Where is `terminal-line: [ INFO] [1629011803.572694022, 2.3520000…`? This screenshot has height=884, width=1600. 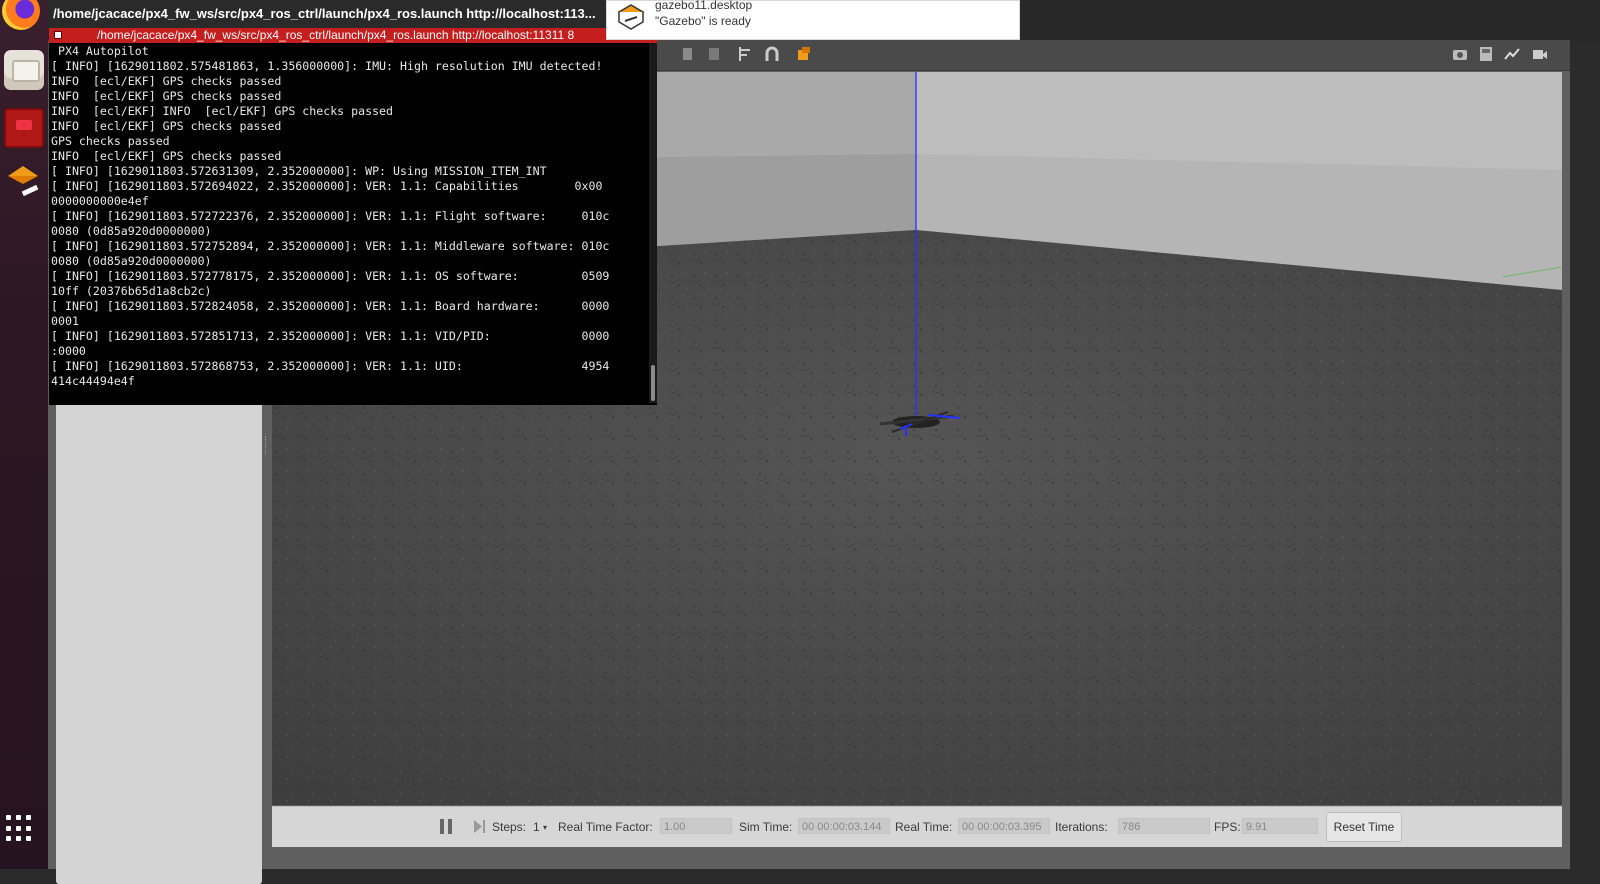 terminal-line: [ INFO] [1629011803.572694022, 2.3520000… is located at coordinates (327, 186).